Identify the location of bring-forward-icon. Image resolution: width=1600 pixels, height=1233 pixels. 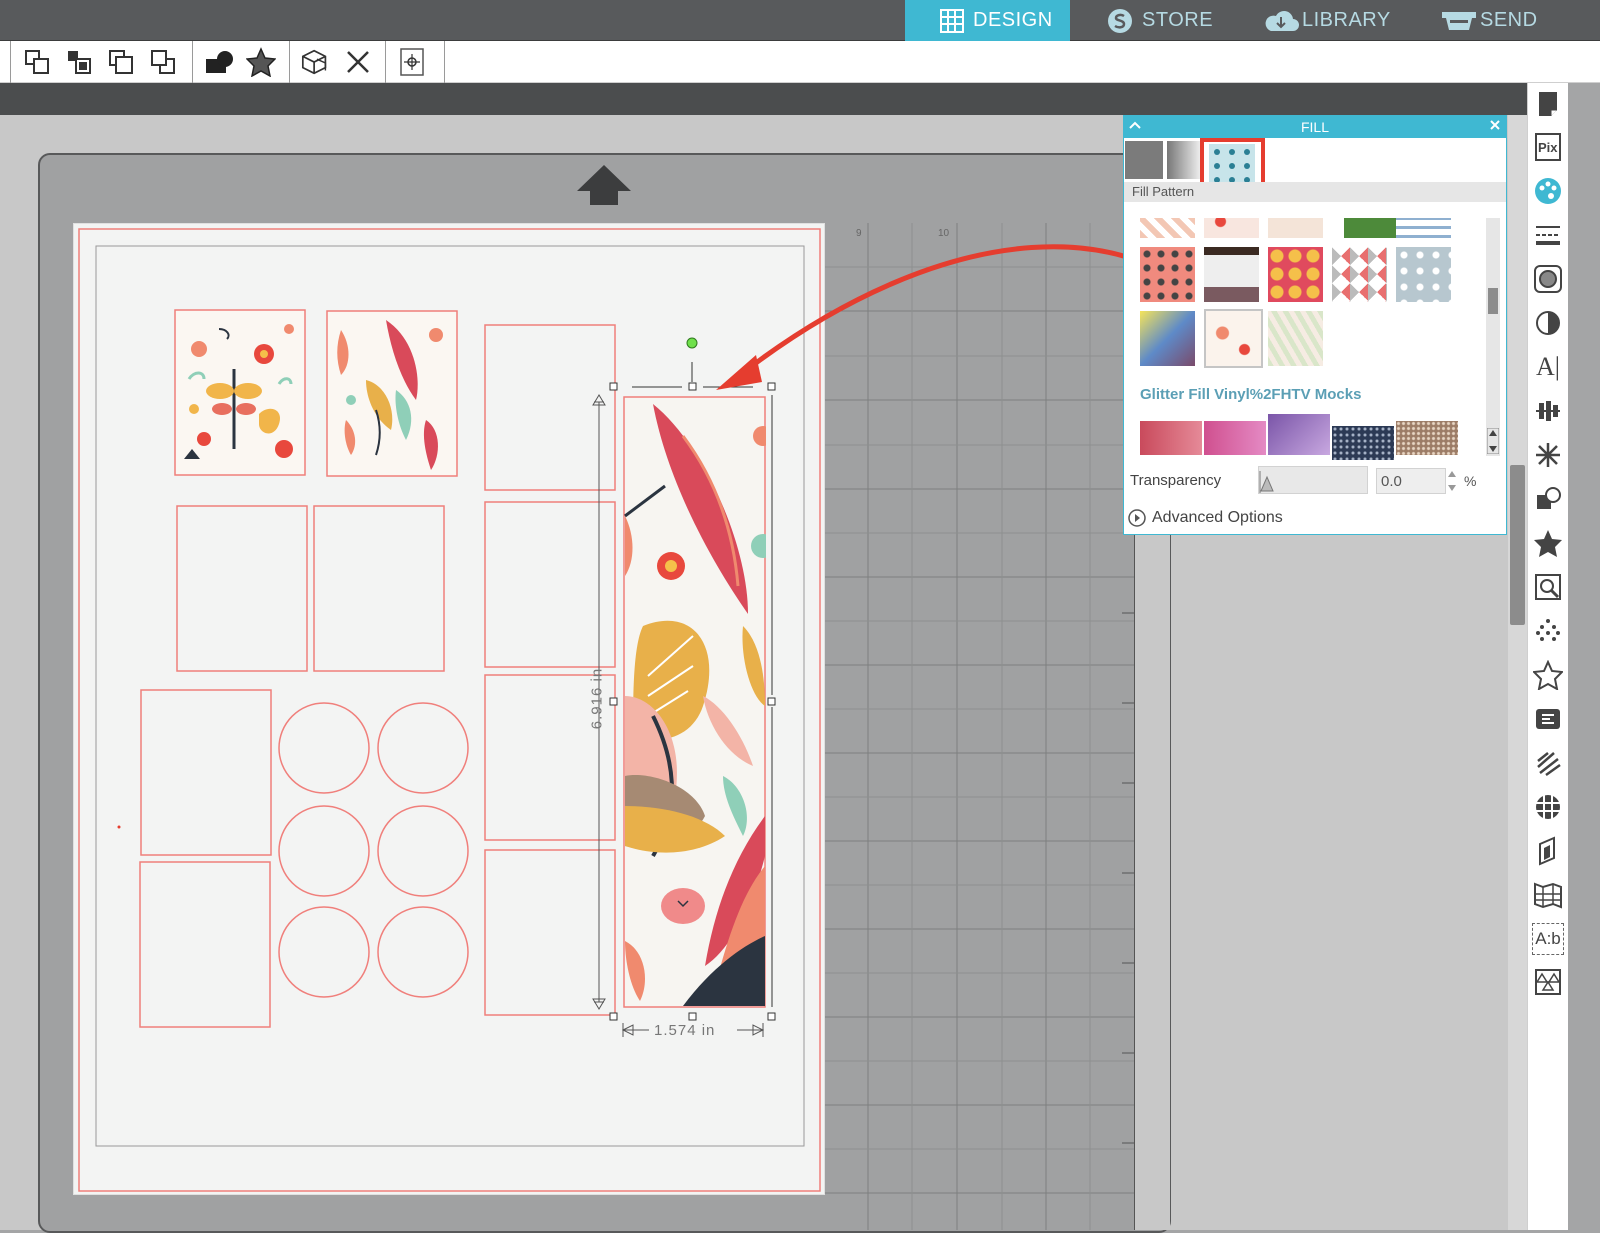
(79, 62).